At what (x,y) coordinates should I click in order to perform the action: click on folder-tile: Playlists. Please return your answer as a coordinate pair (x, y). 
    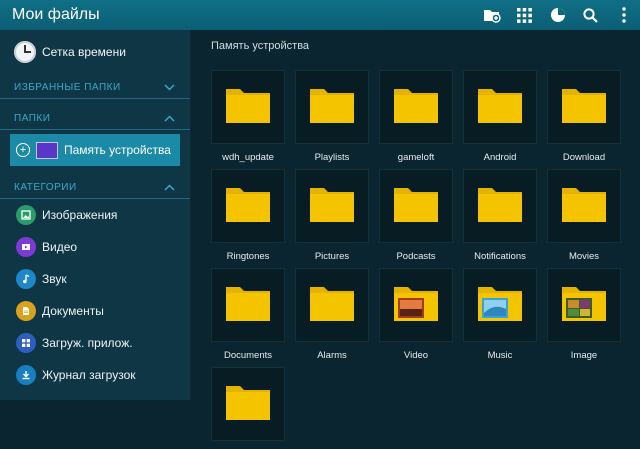
    Looking at the image, I should click on (332, 116).